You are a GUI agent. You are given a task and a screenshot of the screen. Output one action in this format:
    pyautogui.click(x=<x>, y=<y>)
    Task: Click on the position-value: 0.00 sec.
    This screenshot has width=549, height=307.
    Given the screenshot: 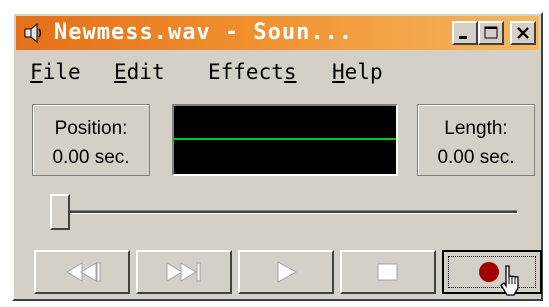 What is the action you would take?
    pyautogui.click(x=91, y=157)
    